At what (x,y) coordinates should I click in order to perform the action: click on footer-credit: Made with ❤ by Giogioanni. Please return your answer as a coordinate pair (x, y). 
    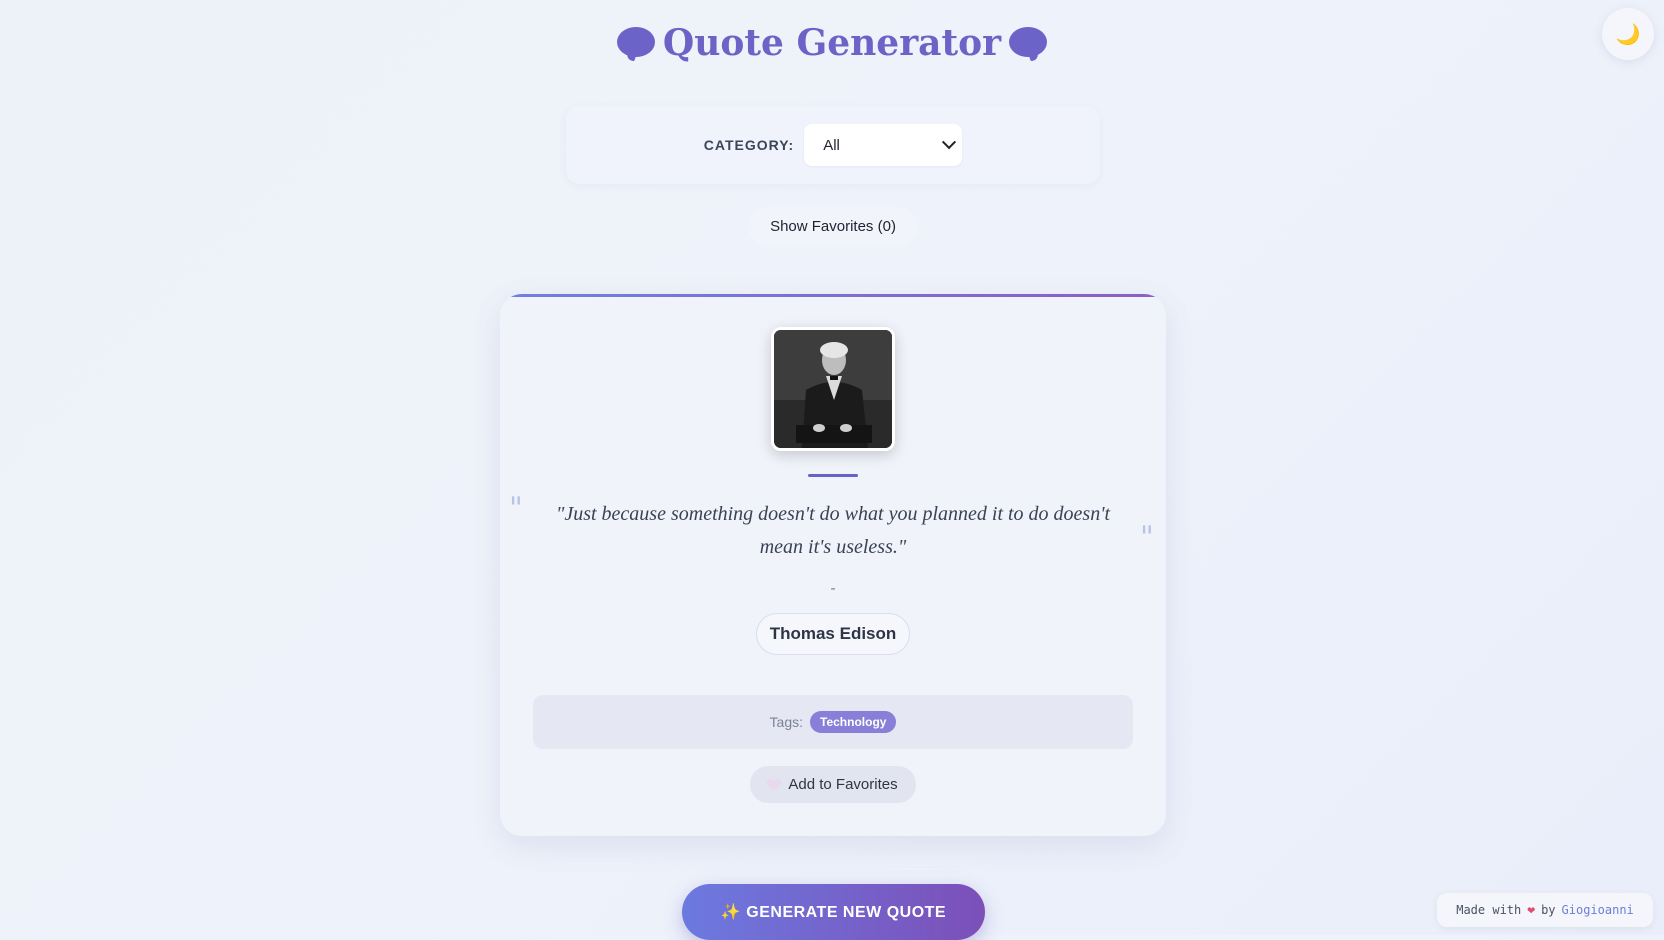
    Looking at the image, I should click on (1545, 910).